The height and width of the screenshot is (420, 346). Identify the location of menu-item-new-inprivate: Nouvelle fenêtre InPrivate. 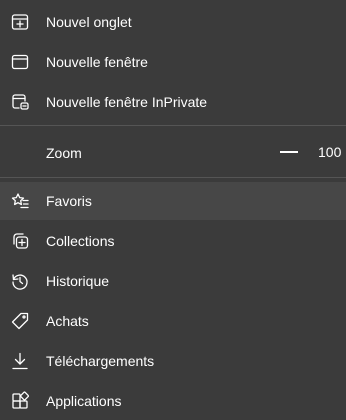
(173, 102).